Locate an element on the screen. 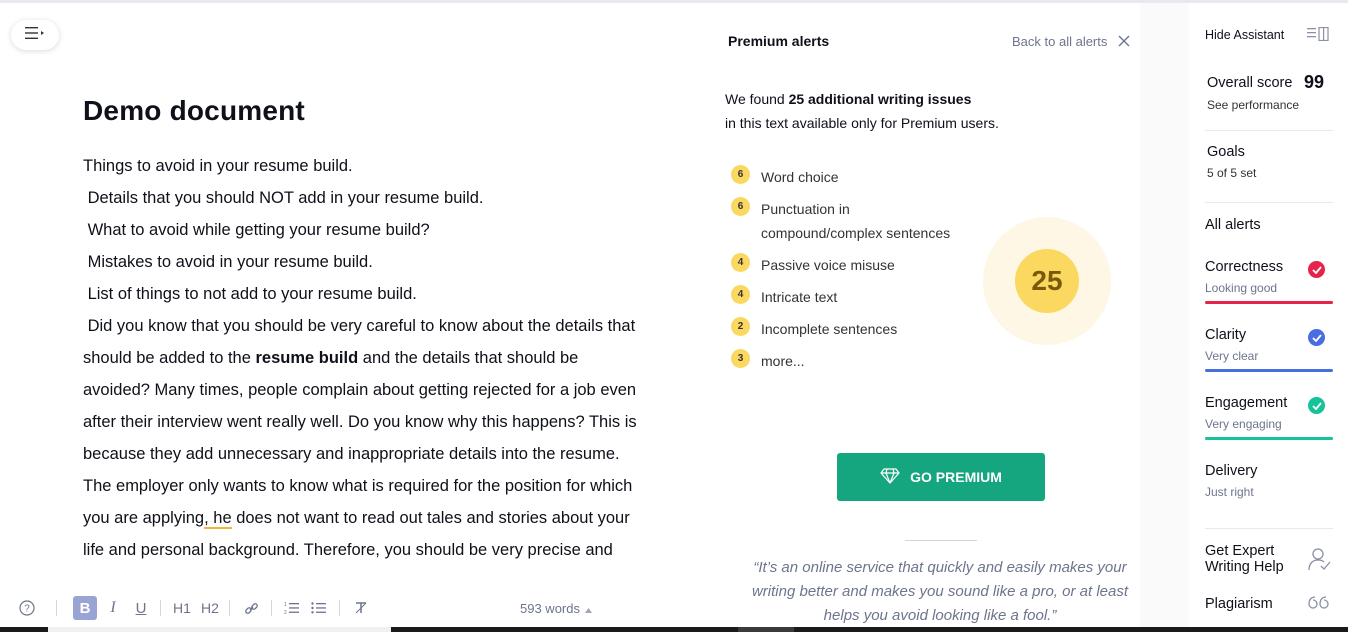 This screenshot has height=632, width=1348. panel-title: Premium alerts is located at coordinates (779, 41).